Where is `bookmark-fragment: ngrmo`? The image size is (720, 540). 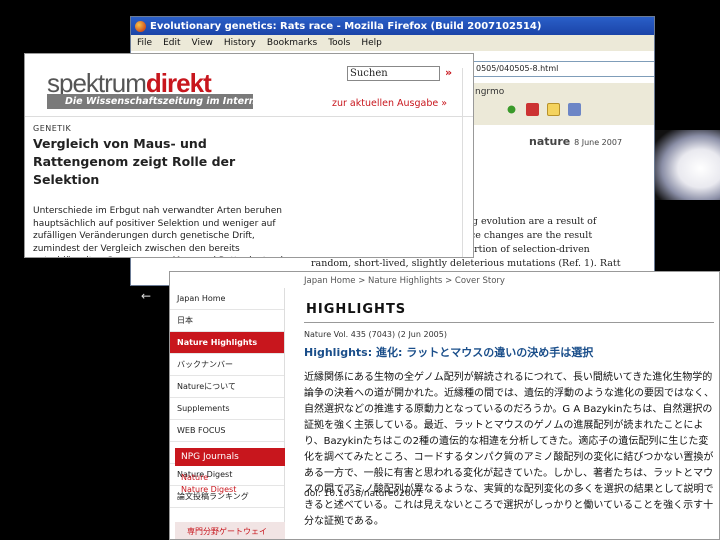
bookmark-fragment: ngrmo is located at coordinates (489, 92).